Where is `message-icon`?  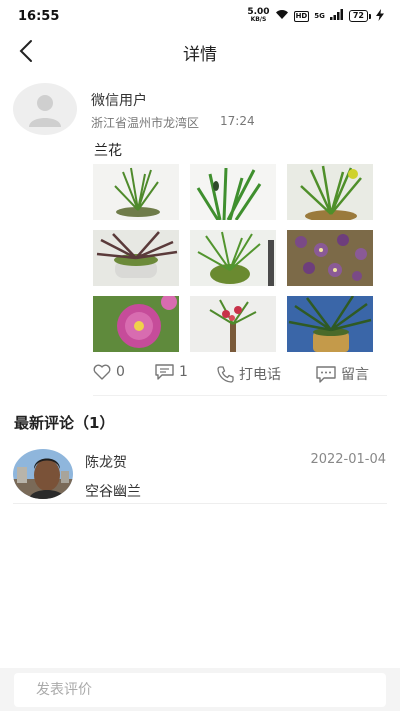
message-icon is located at coordinates (326, 374).